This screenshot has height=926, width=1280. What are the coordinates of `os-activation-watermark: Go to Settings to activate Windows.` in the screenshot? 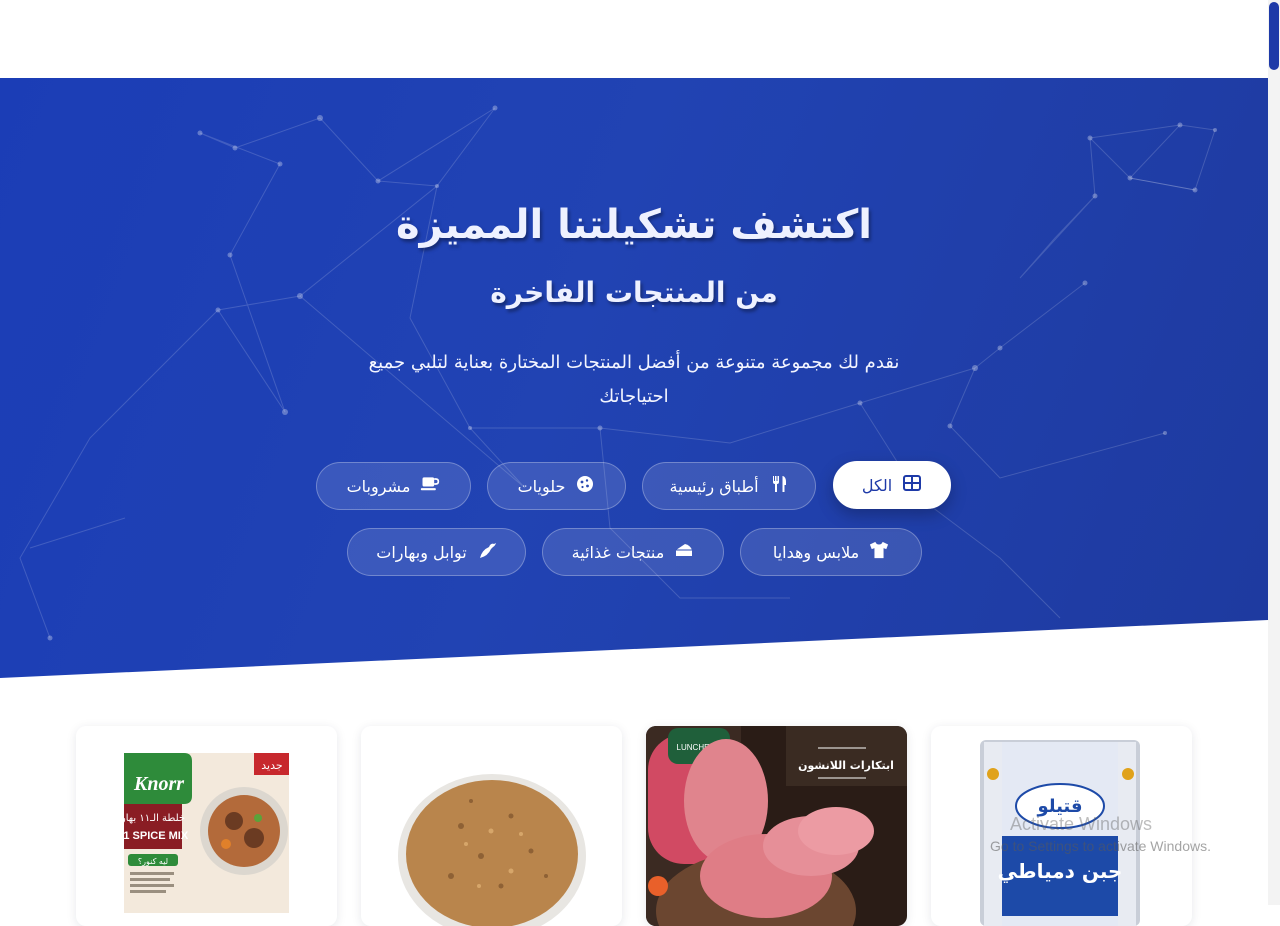 It's located at (1100, 846).